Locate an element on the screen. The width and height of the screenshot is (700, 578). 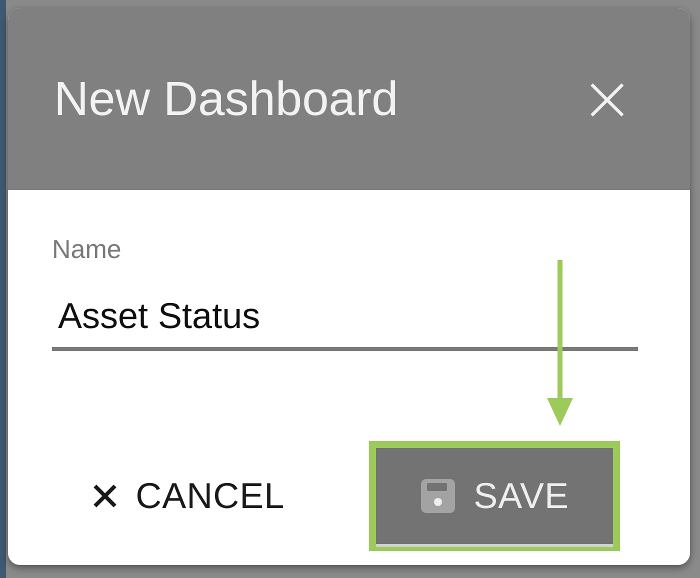
close-button: × is located at coordinates (607, 99).